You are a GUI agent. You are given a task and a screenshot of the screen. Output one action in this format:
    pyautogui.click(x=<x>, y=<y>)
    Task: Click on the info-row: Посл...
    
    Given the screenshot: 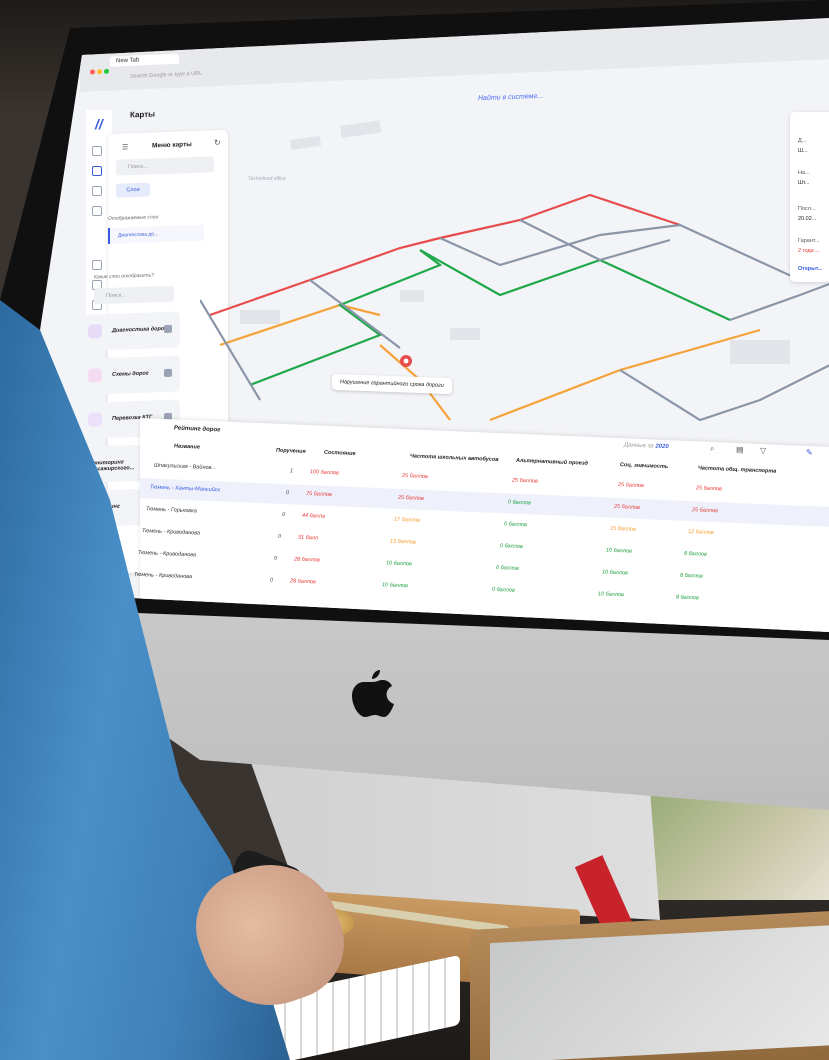 What is the action you would take?
    pyautogui.click(x=807, y=209)
    